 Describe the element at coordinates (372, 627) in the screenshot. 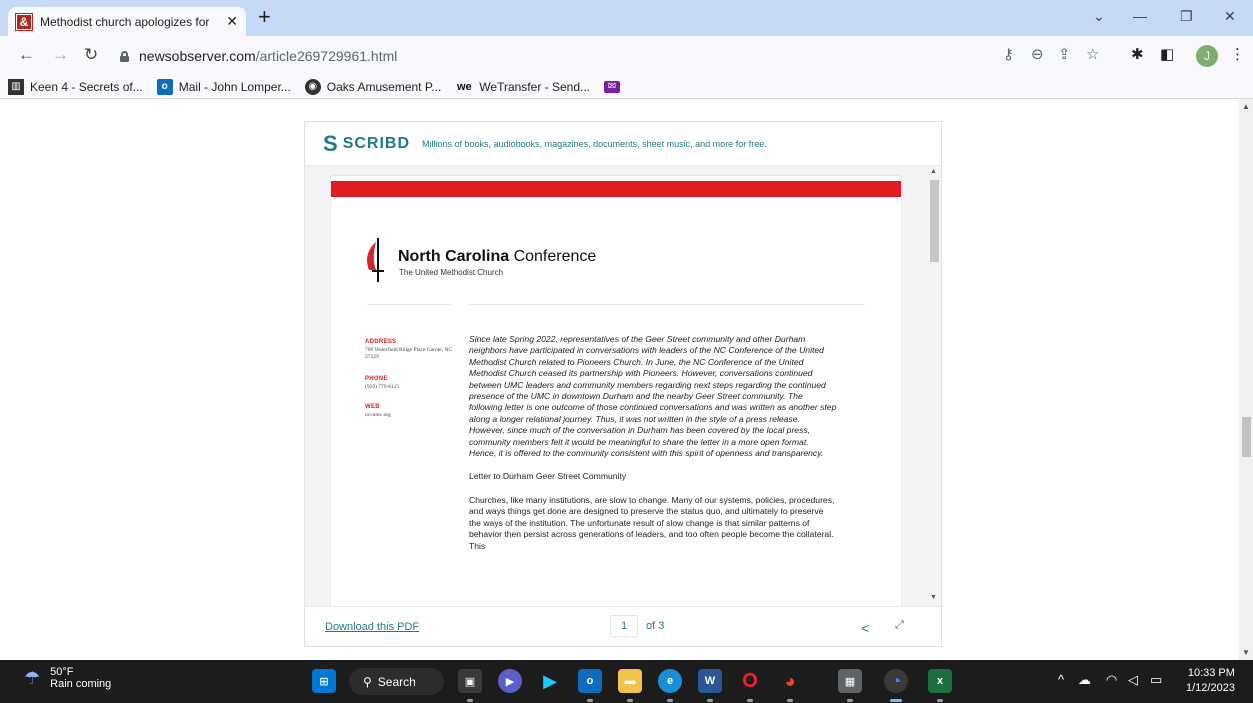

I see `download-pdf-link: Download this PDF` at that location.